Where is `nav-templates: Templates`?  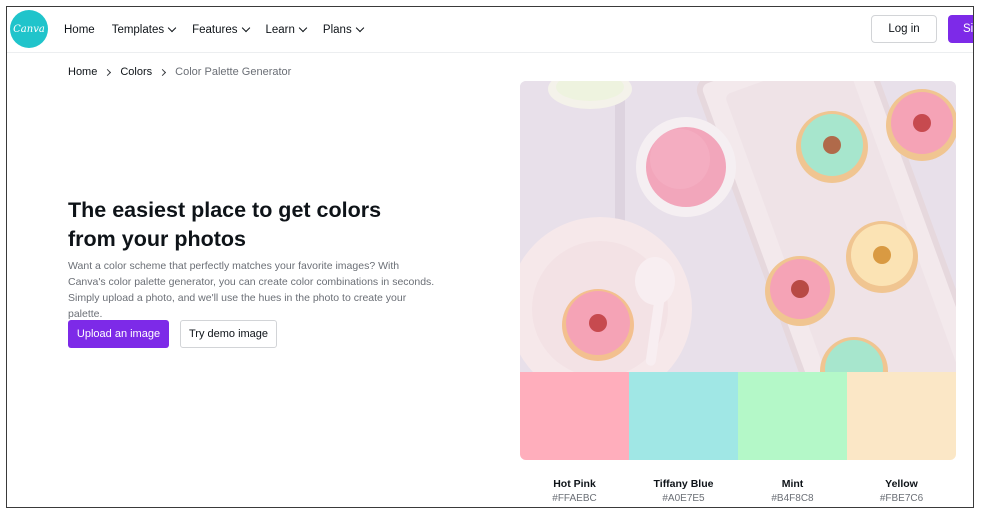
nav-templates: Templates is located at coordinates (144, 29).